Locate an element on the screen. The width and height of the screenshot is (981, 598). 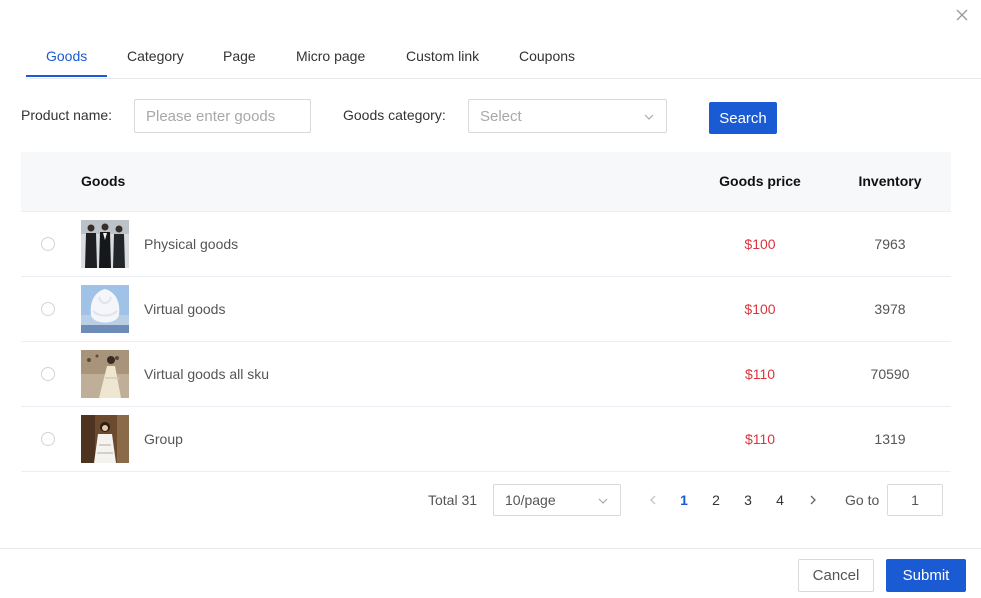
goods-category-select: Select is located at coordinates (567, 116).